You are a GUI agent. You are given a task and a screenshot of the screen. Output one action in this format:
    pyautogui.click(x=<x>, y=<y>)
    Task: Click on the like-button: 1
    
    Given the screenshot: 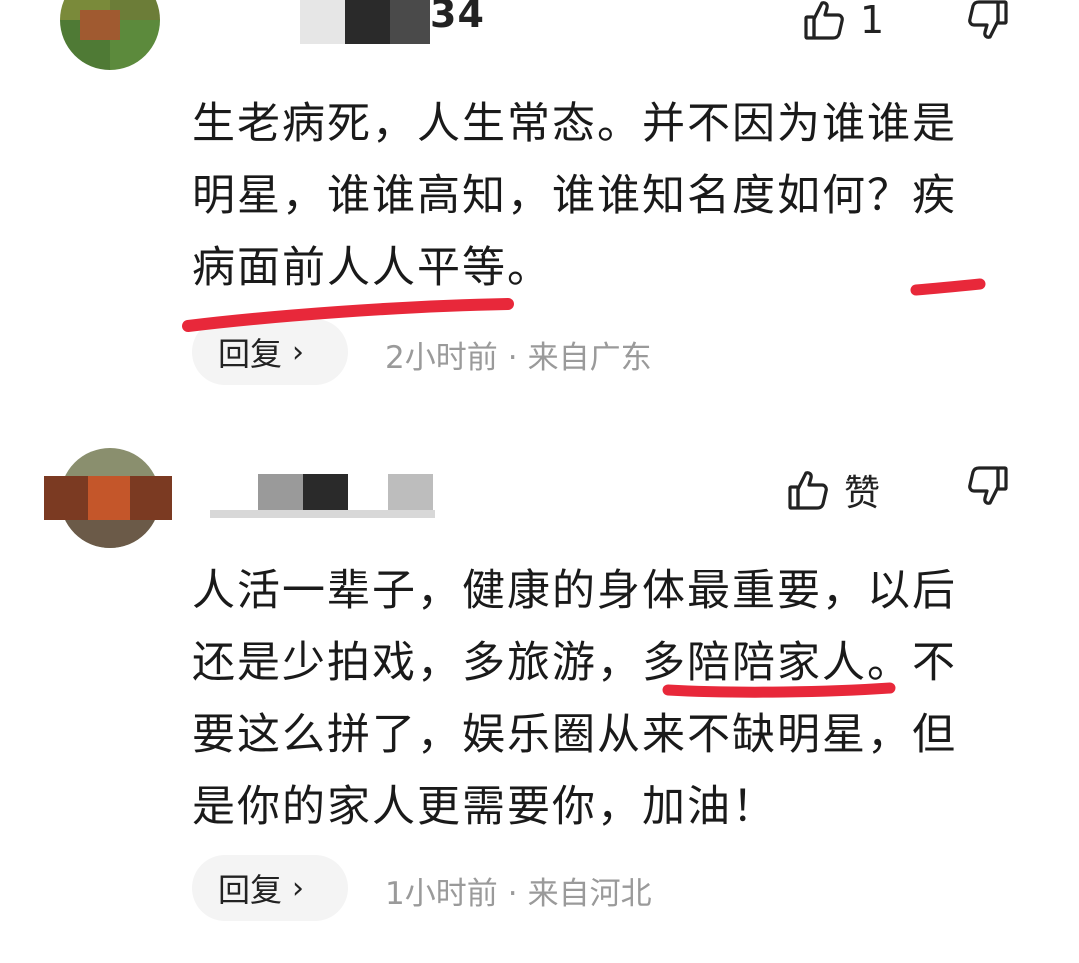 What is the action you would take?
    pyautogui.click(x=843, y=21)
    